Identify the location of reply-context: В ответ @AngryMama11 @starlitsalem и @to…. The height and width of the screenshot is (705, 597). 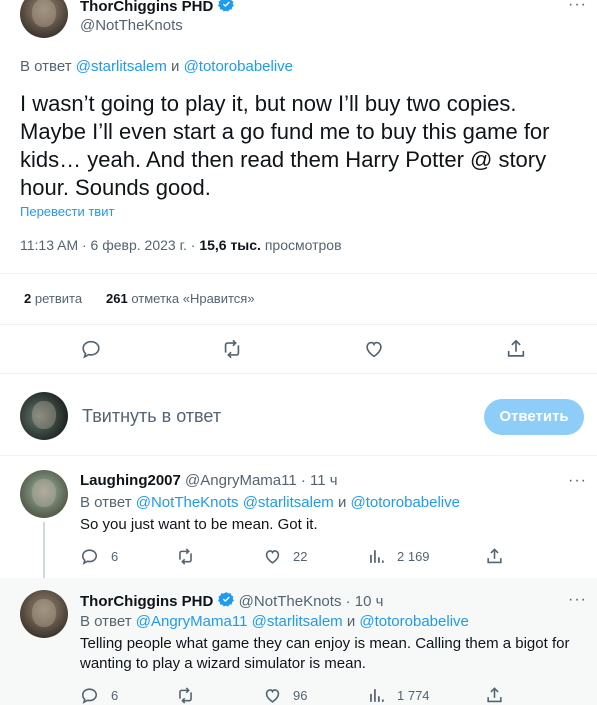
(274, 621).